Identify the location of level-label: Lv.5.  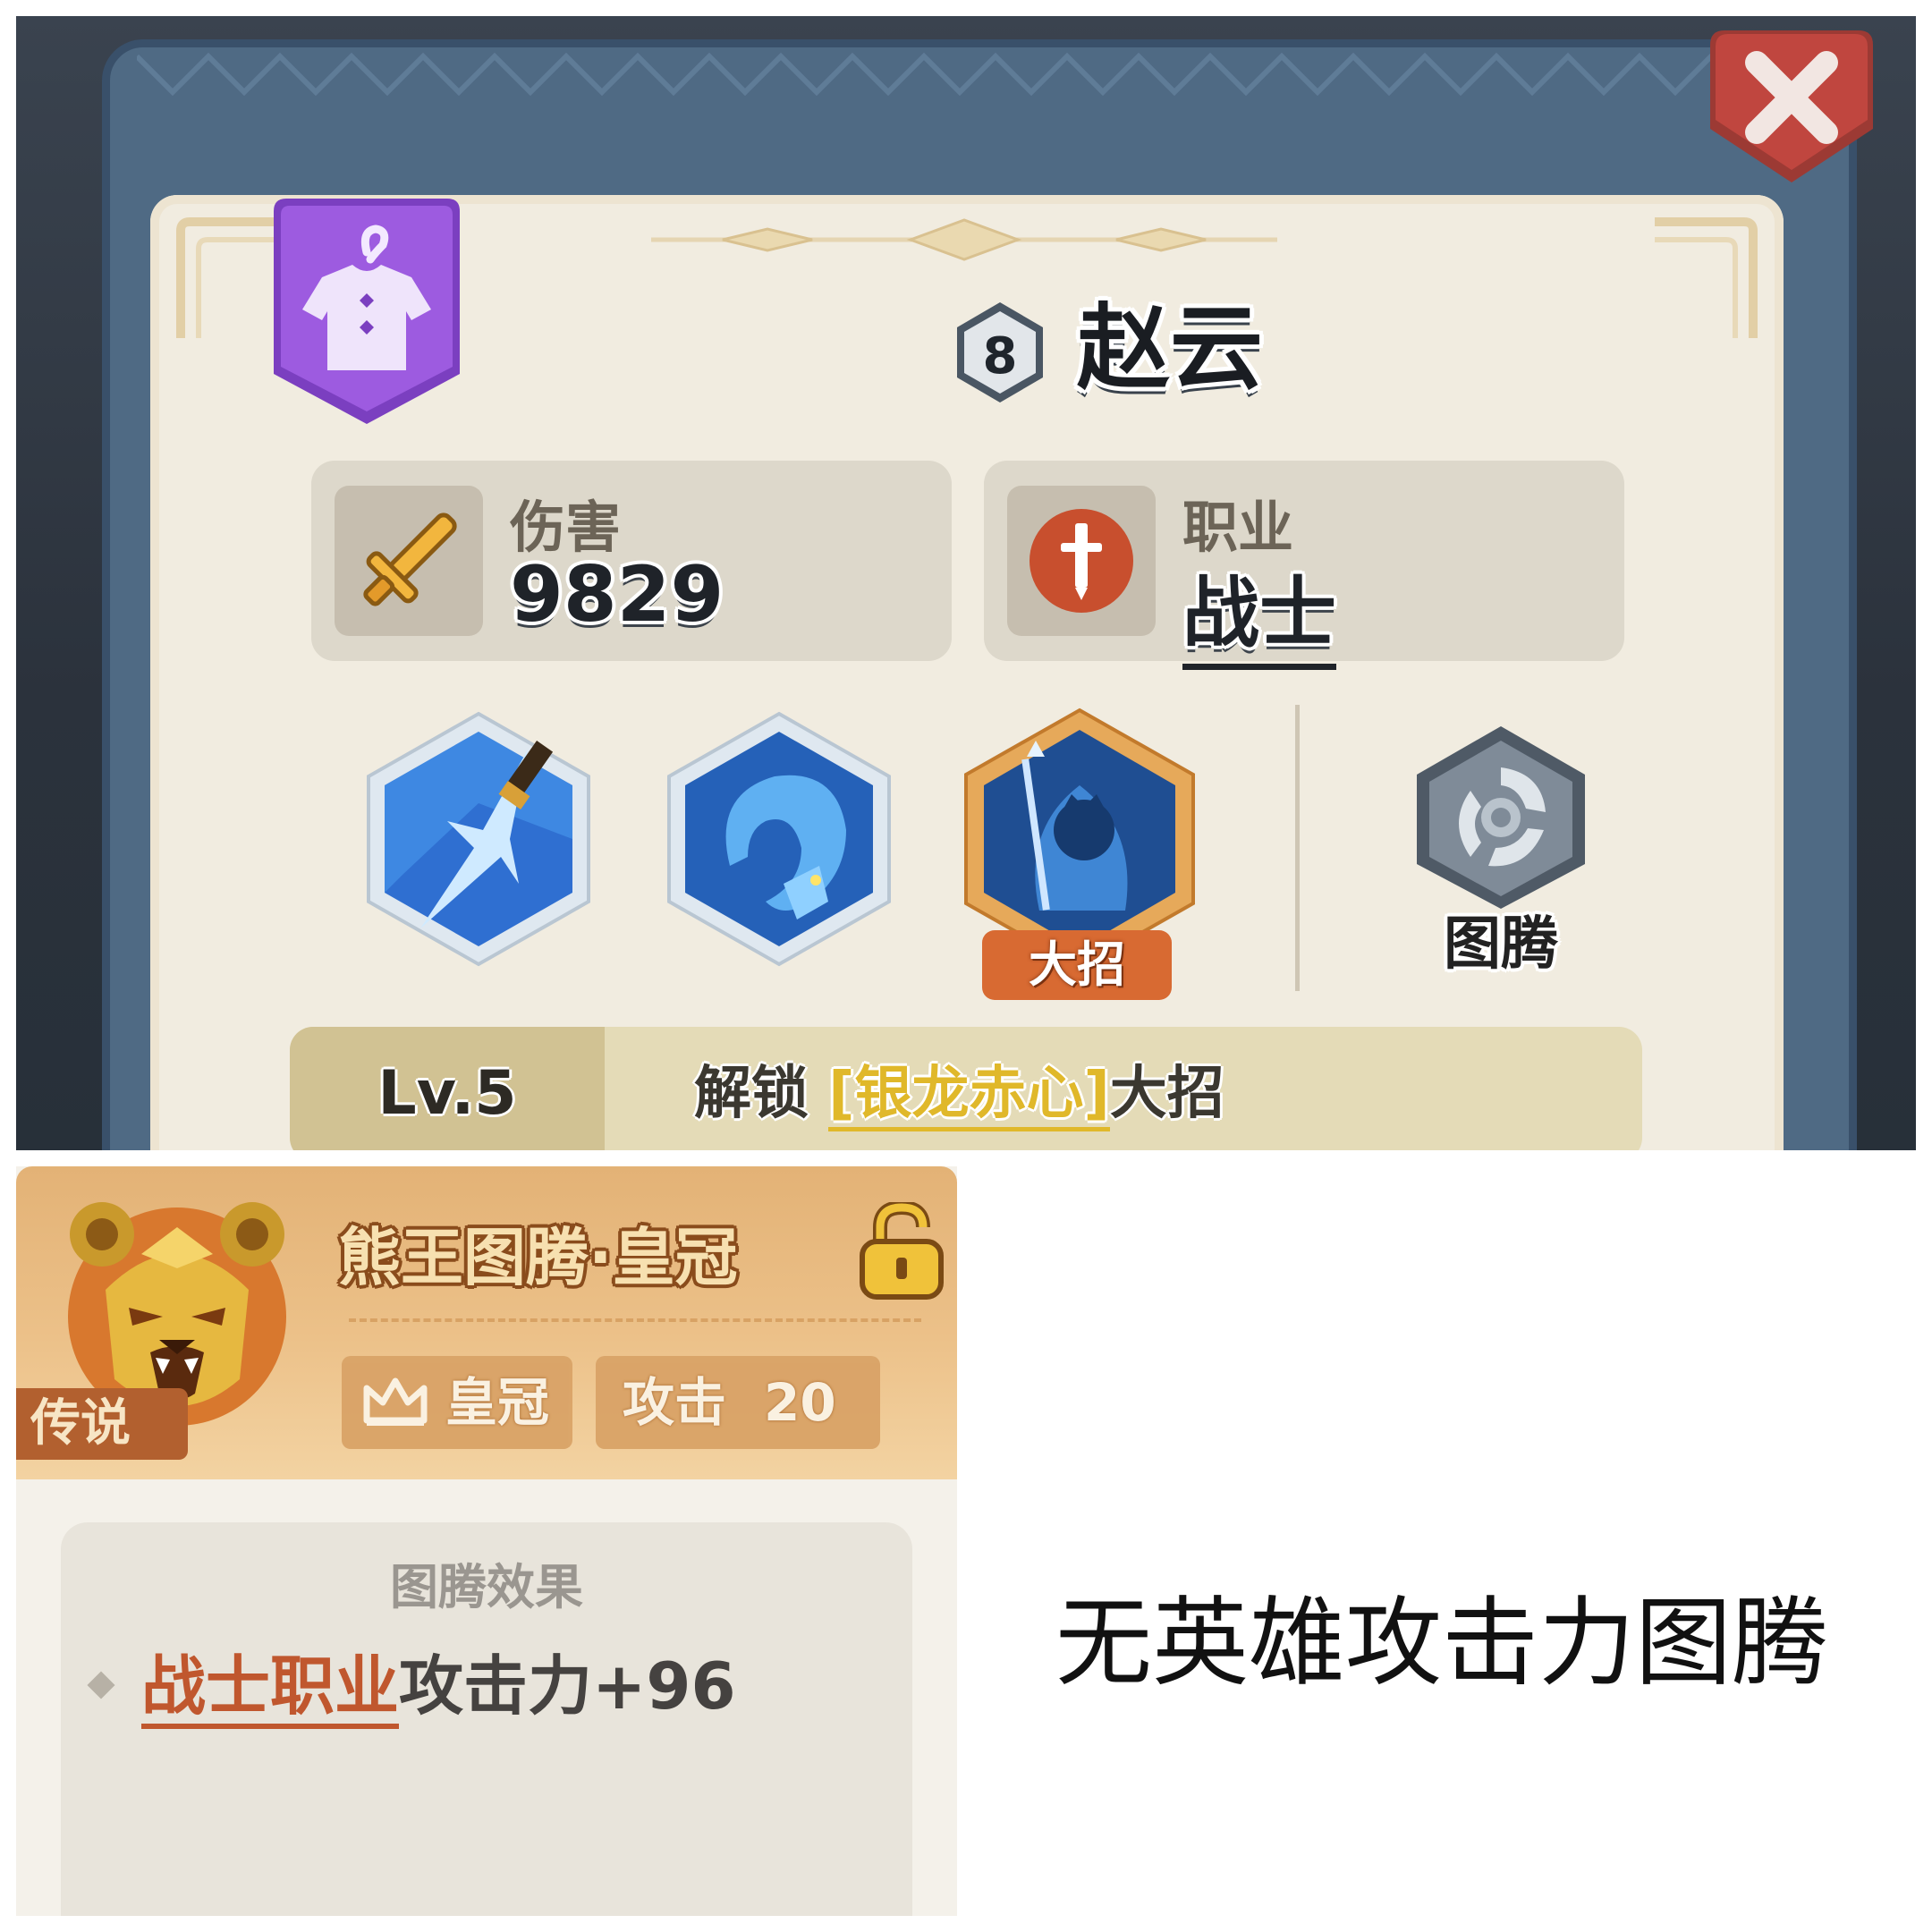
(447, 1093).